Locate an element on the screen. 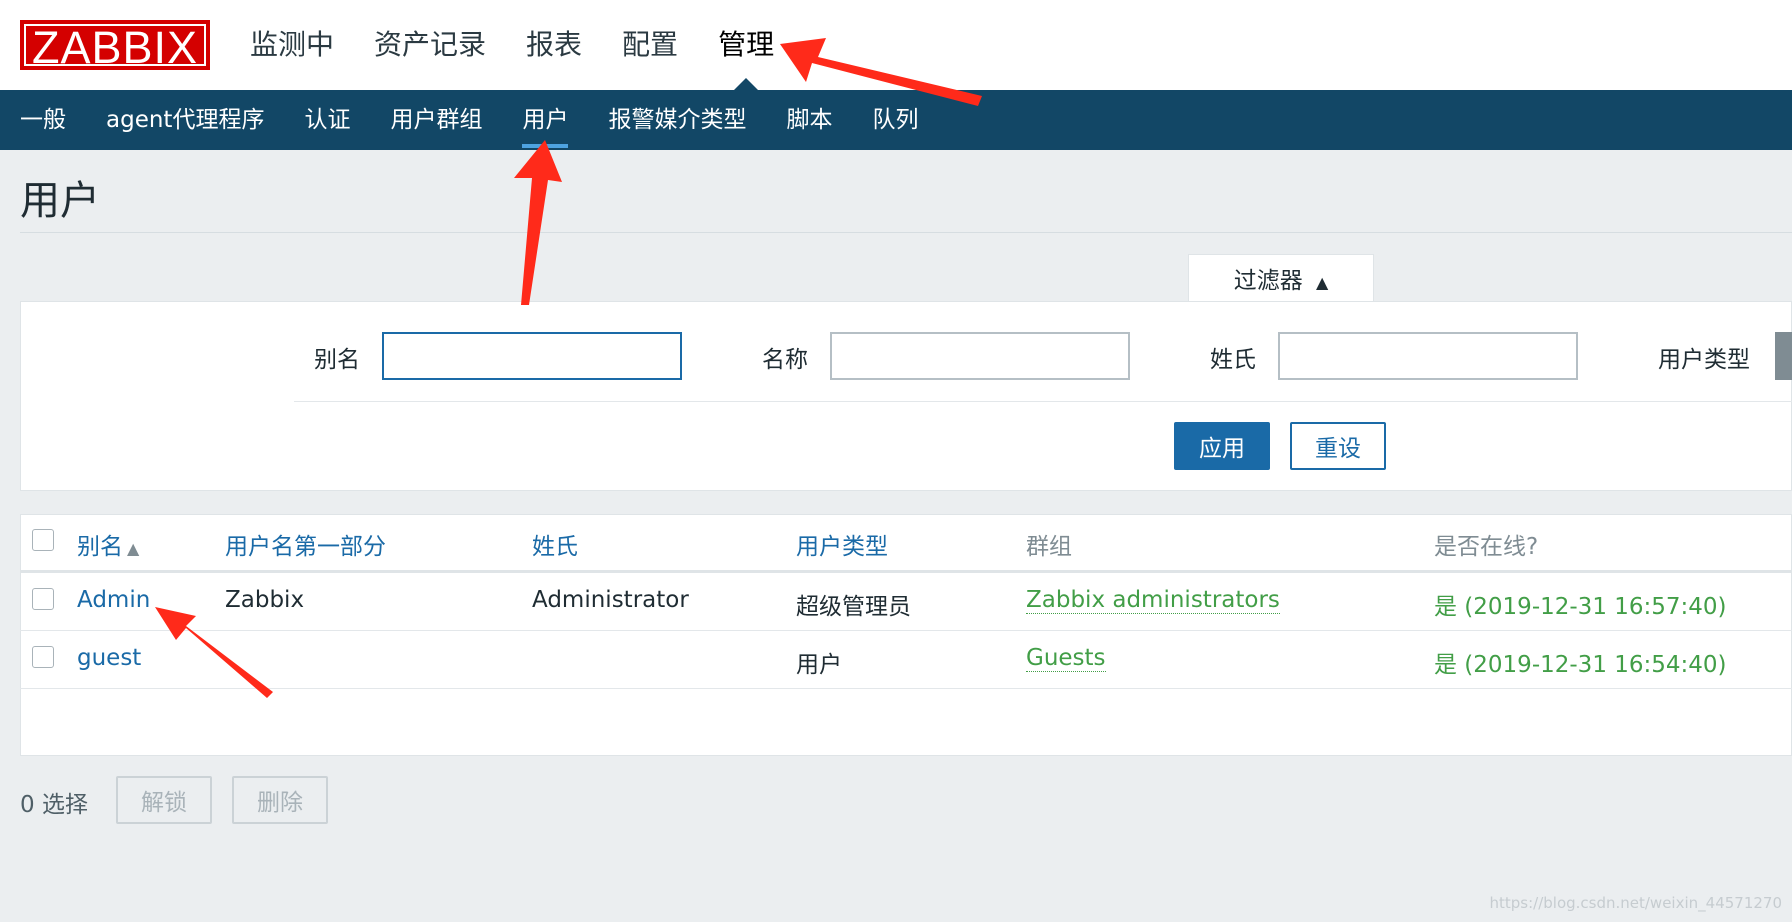 This screenshot has height=922, width=1792. unlock-button: 解锁 is located at coordinates (164, 800).